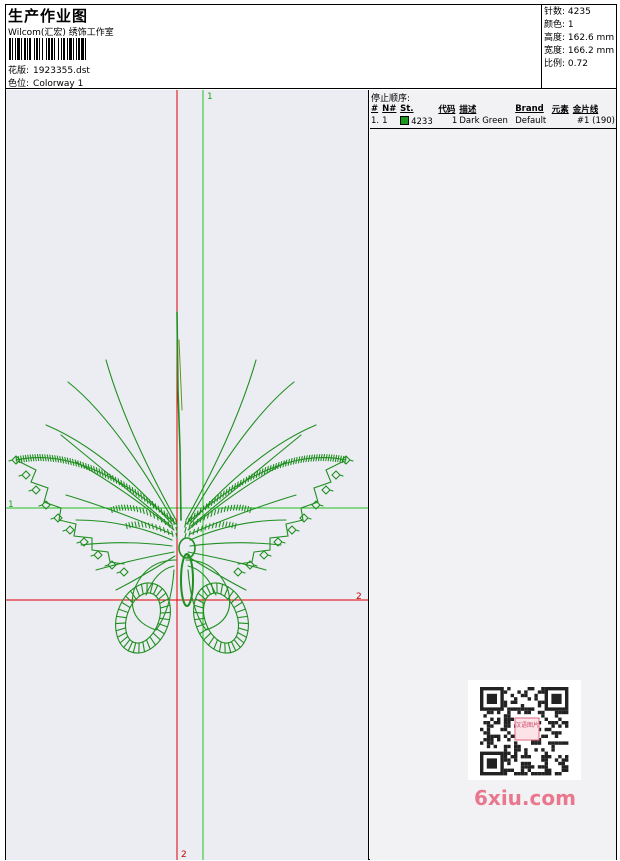  What do you see at coordinates (483, 121) in the screenshot?
I see `row-description: Dark Green` at bounding box center [483, 121].